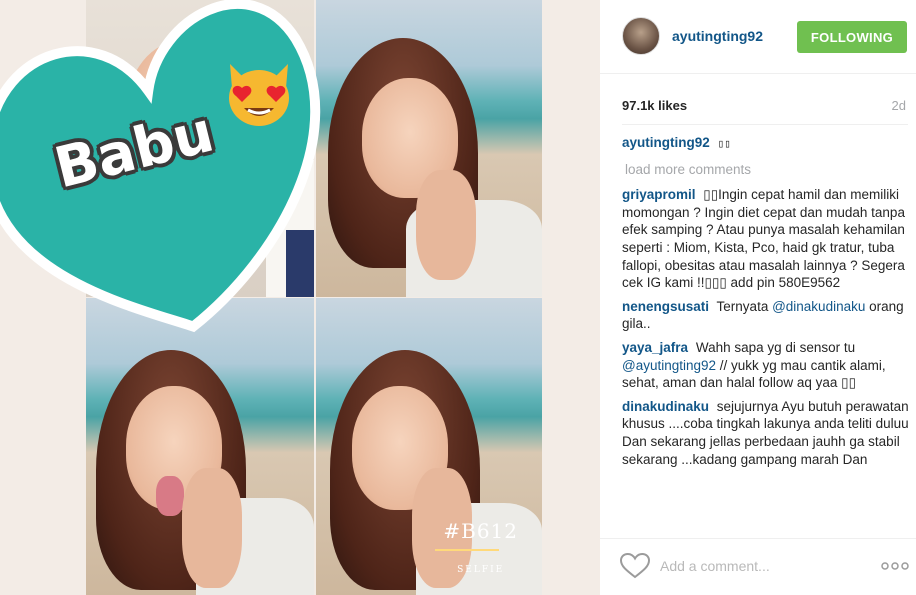 This screenshot has width=916, height=595. I want to click on avatar, so click(641, 36).